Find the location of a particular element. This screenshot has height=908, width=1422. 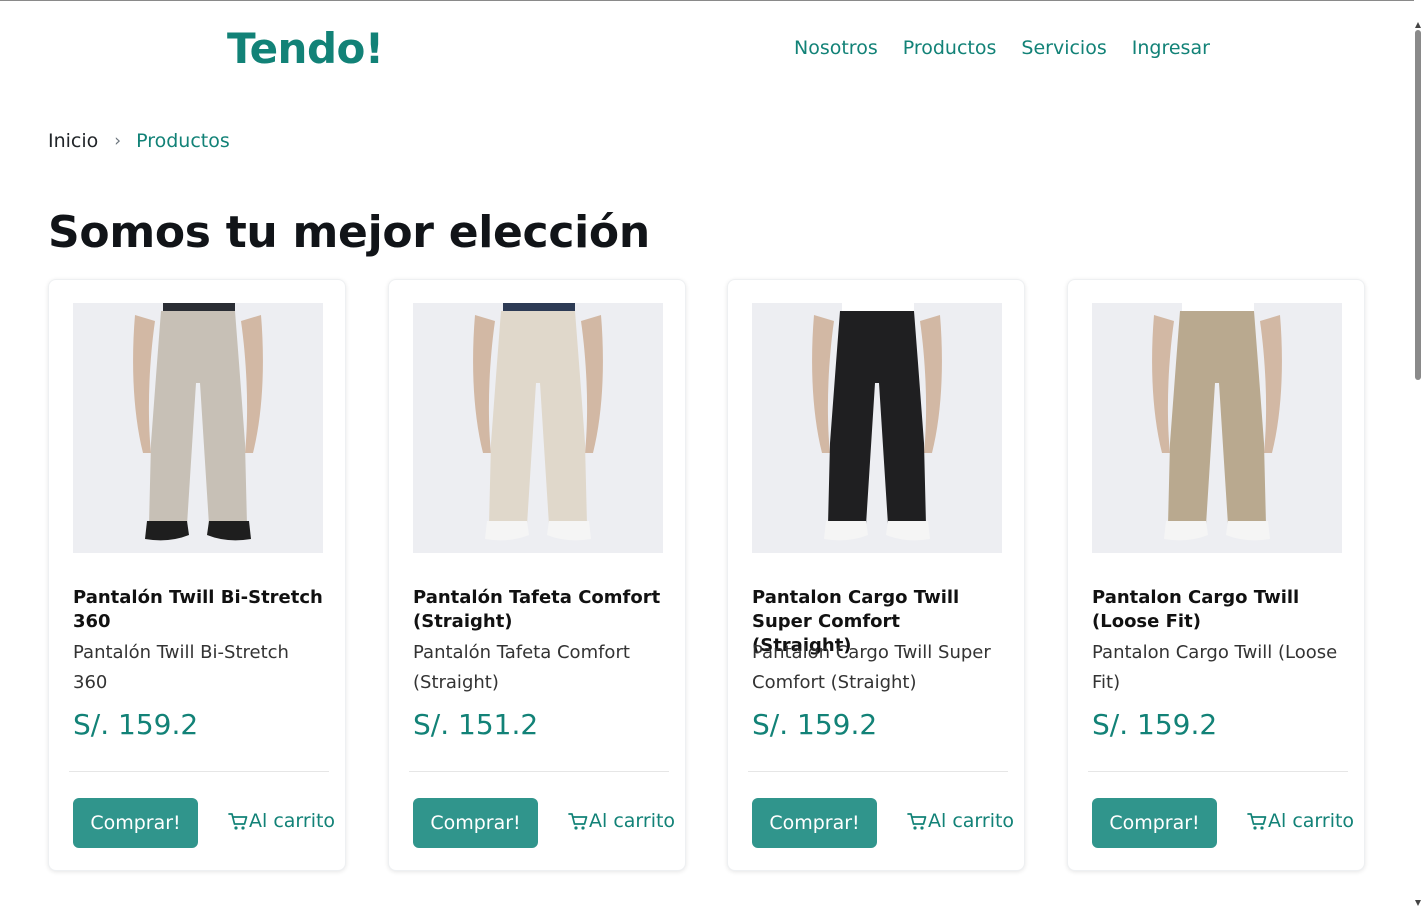

scroll-up-arrow-icon is located at coordinates (1418, 25).